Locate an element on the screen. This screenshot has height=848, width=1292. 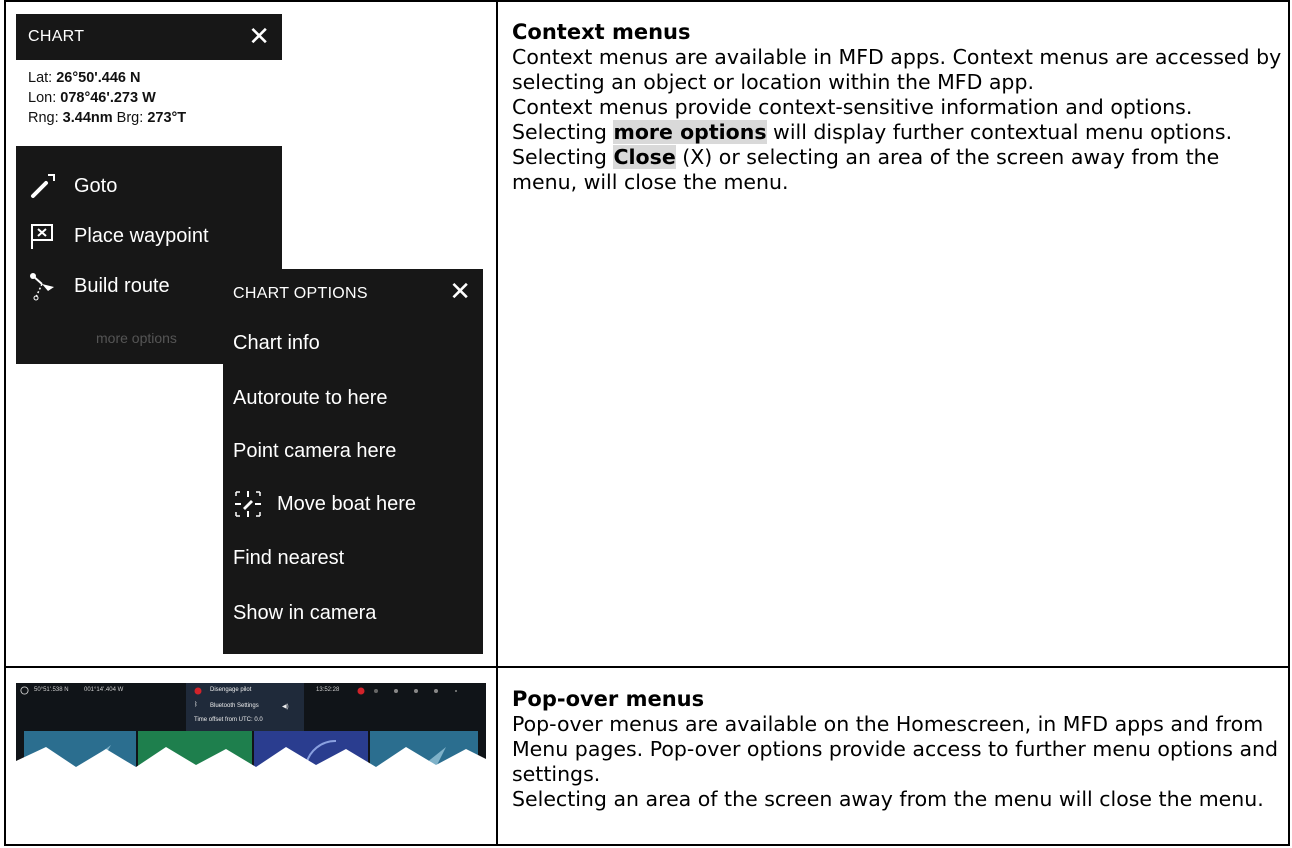
status-lon: 001°14'.404 W is located at coordinates (104, 690).